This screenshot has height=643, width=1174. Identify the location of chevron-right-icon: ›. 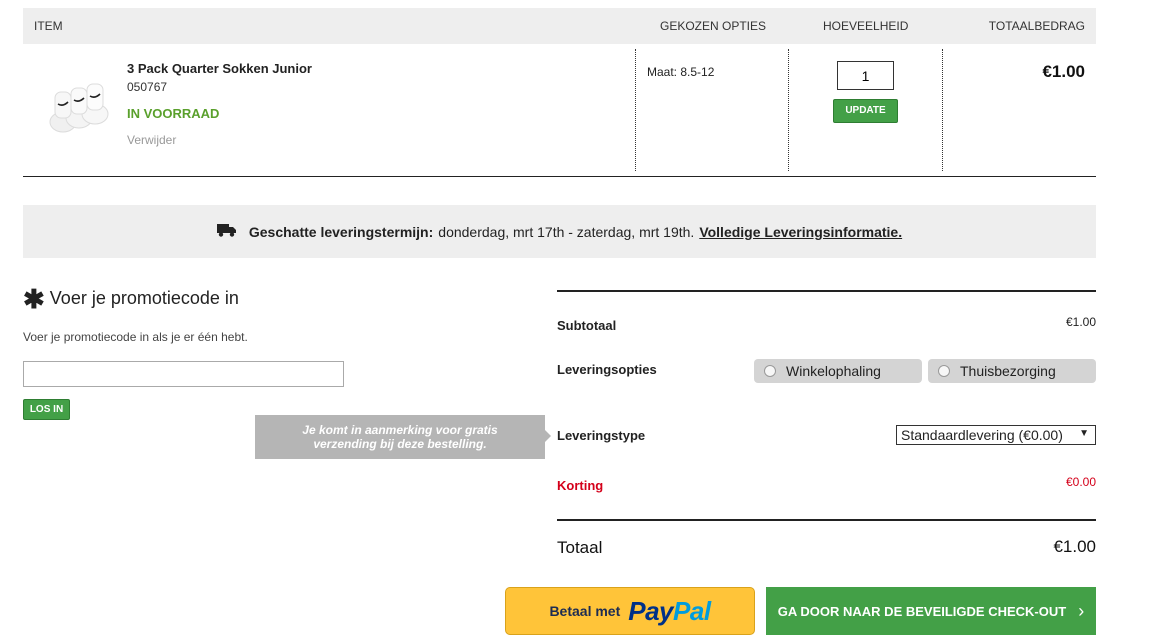
(1081, 610).